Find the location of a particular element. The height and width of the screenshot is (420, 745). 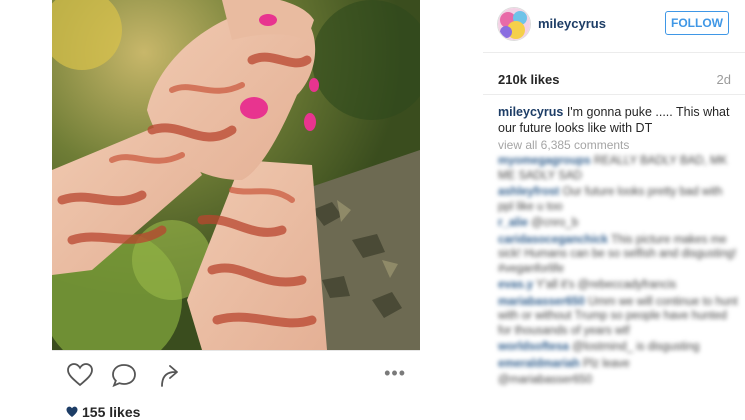

share-arrow-icon is located at coordinates (170, 375).